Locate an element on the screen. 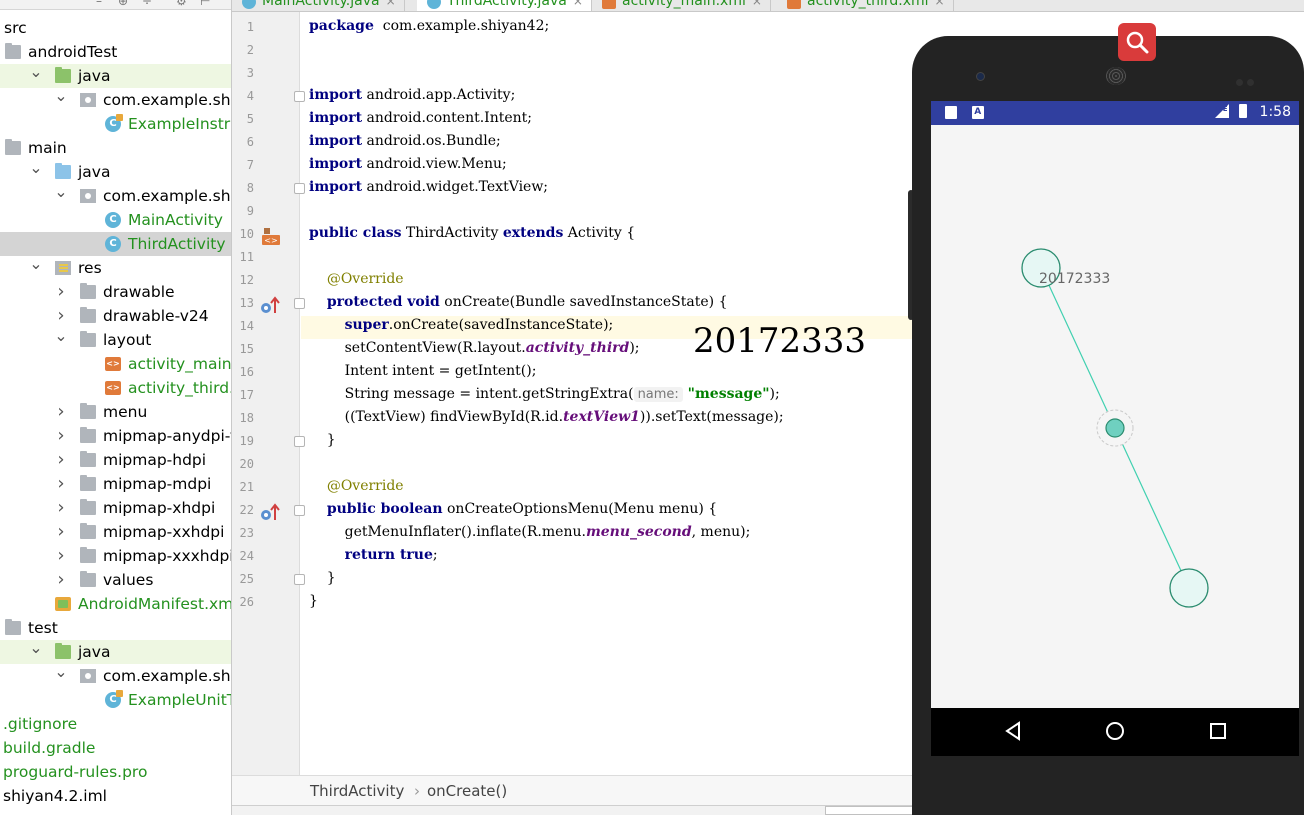 This screenshot has height=815, width=1304. tree-item: androidTest is located at coordinates (115, 52).